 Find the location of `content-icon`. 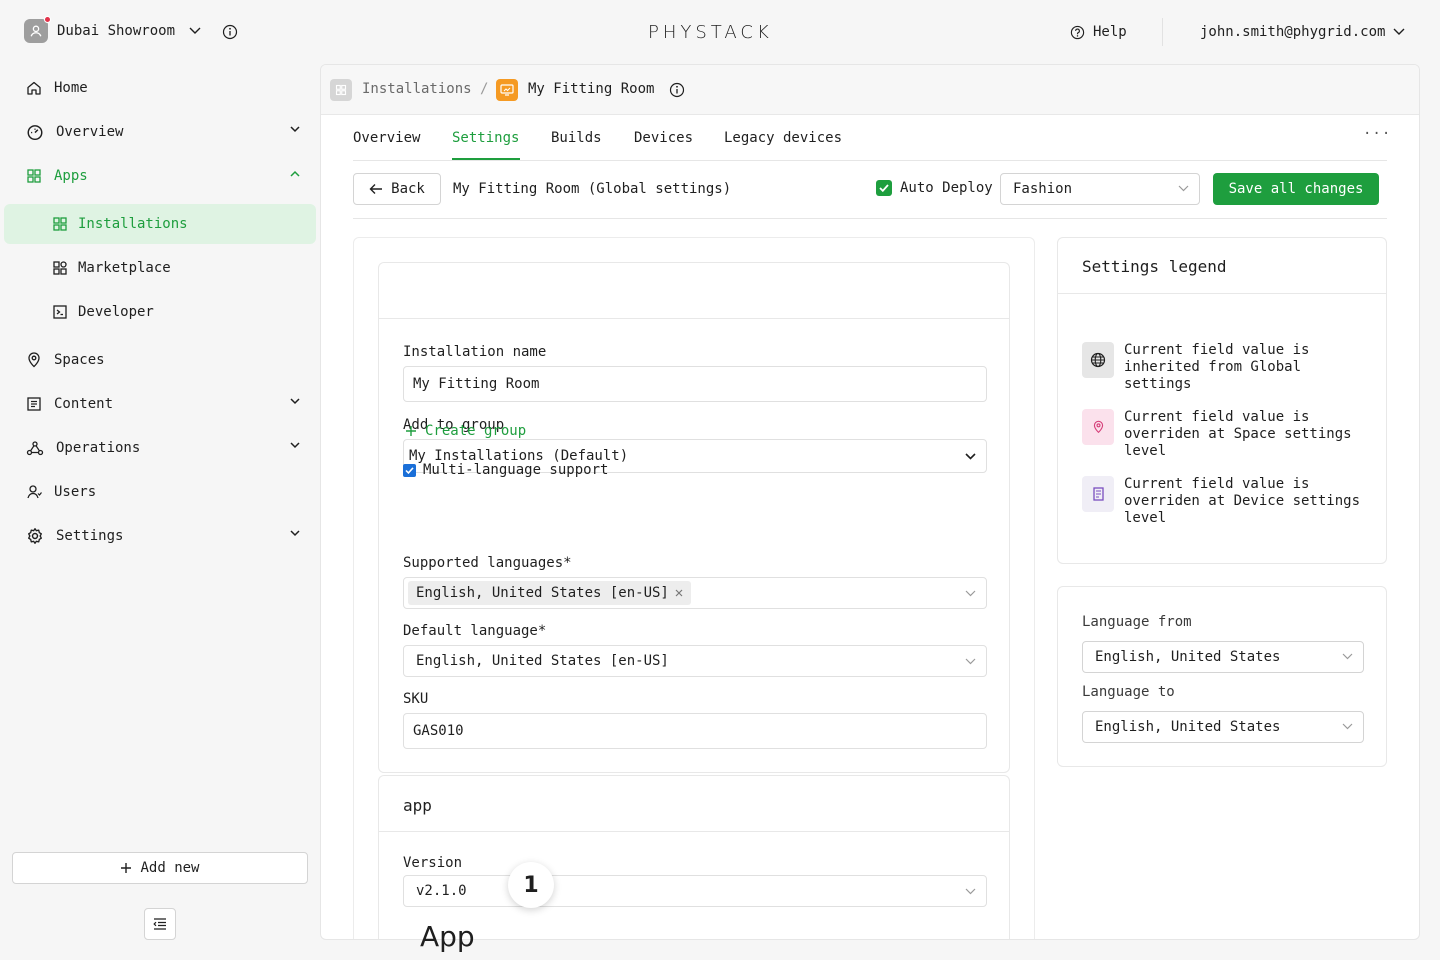

content-icon is located at coordinates (34, 404).